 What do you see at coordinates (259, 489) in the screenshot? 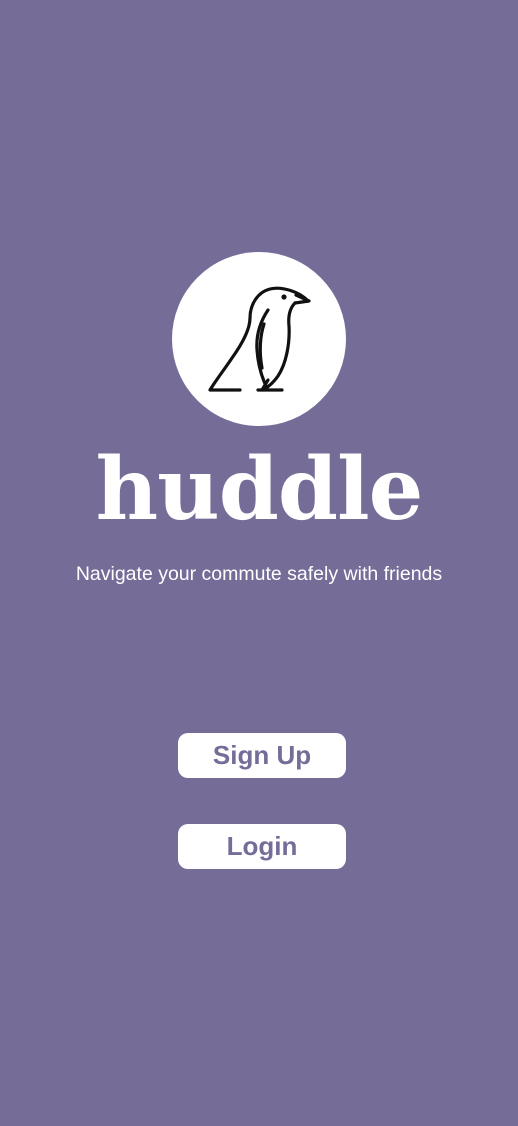
I see `app-title: huddle` at bounding box center [259, 489].